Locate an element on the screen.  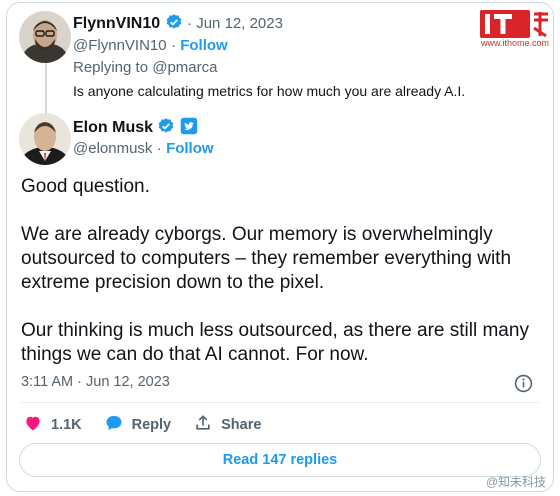
quoted-display-name: FlynnVIN10 is located at coordinates (116, 23).